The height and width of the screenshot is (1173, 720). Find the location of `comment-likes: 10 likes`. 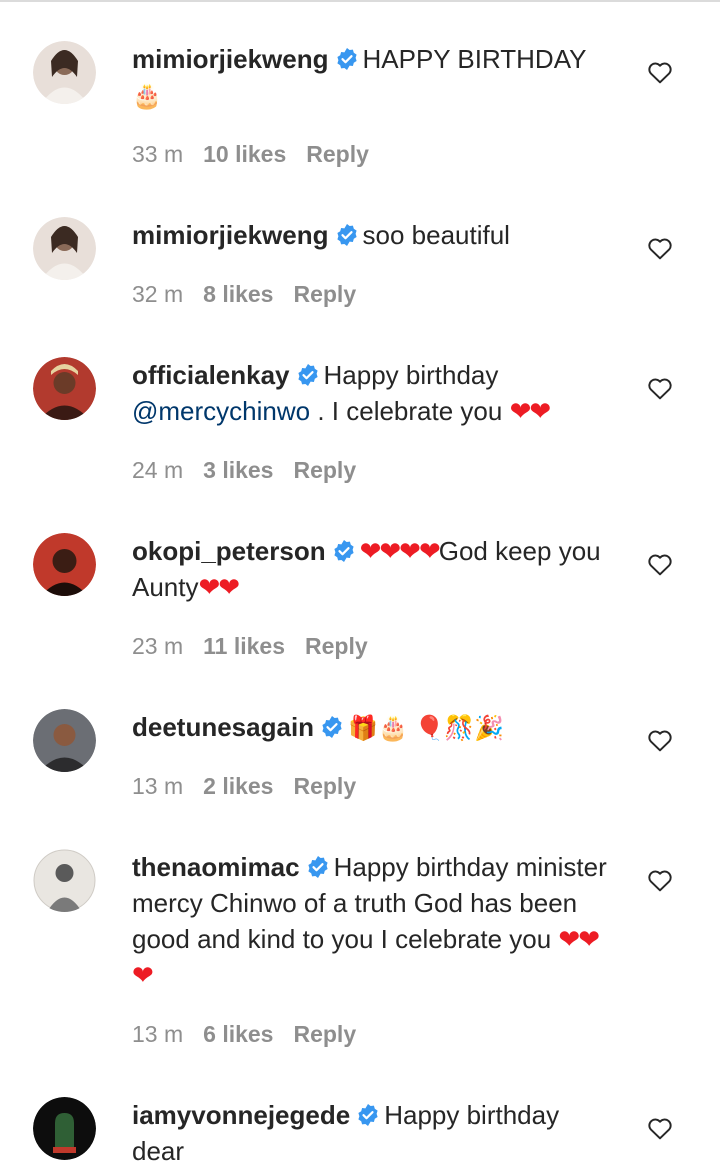

comment-likes: 10 likes is located at coordinates (244, 154).